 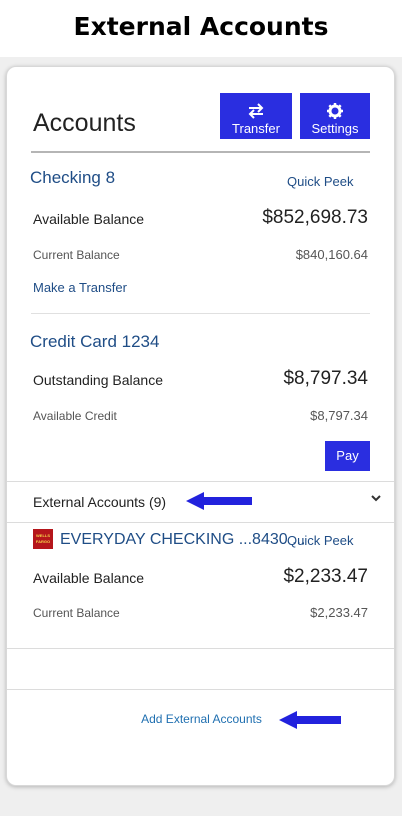 I want to click on checking-available-label: Available Balance, so click(x=89, y=219).